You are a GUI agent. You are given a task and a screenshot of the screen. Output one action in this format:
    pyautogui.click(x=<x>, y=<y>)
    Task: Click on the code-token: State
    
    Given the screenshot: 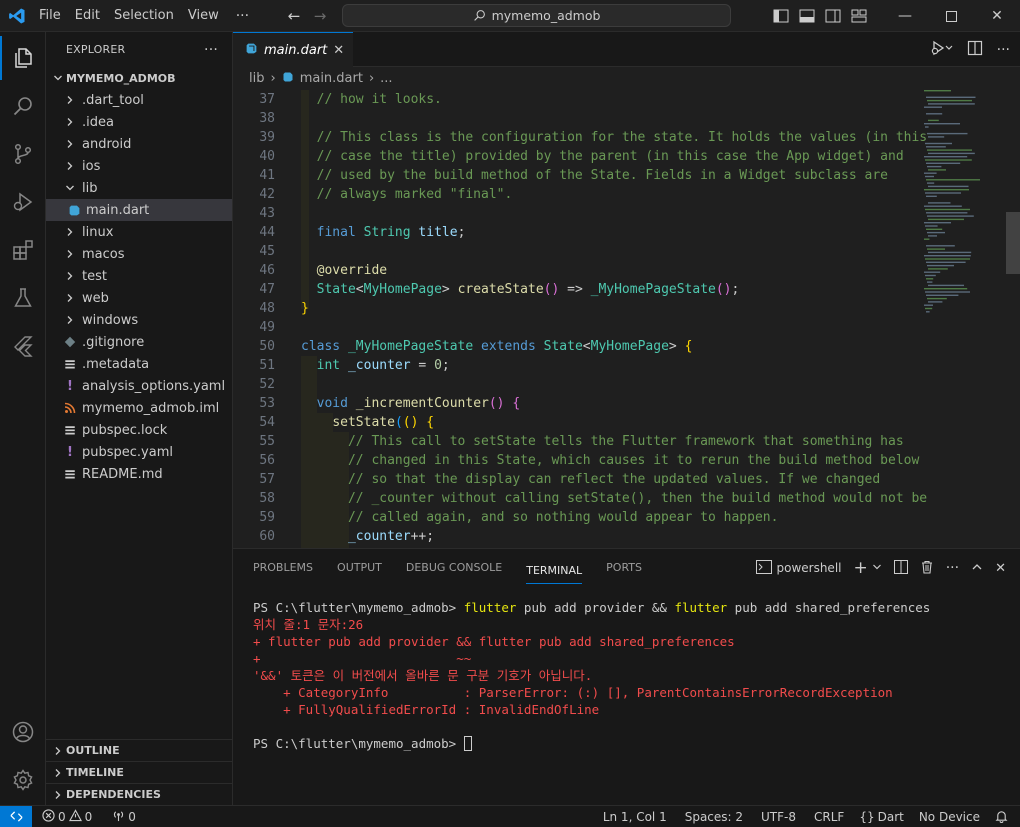 What is the action you would take?
    pyautogui.click(x=563, y=346)
    